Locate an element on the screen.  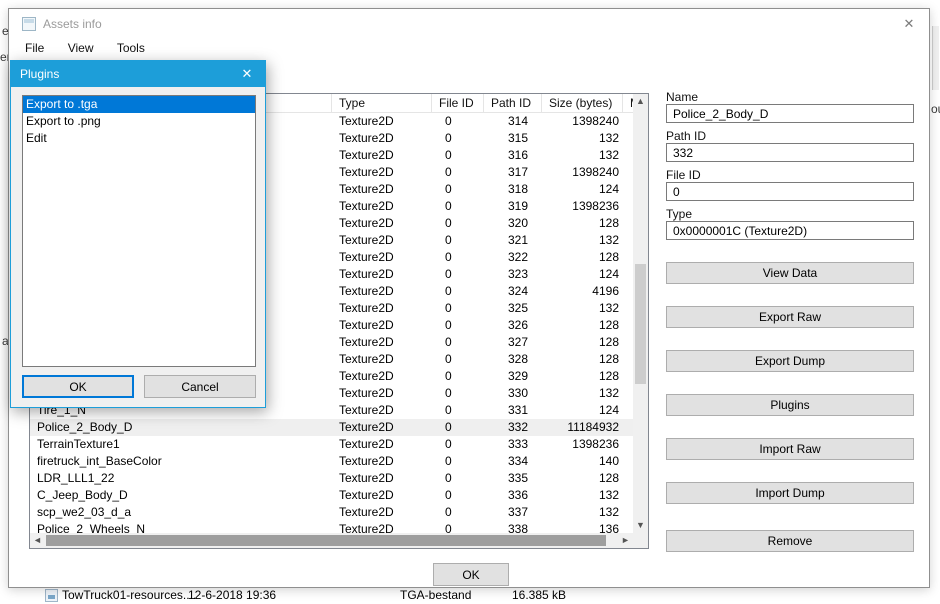
table-row: C_Jeep_Body_D Texture2D 0 336 132 is located at coordinates (331, 495).